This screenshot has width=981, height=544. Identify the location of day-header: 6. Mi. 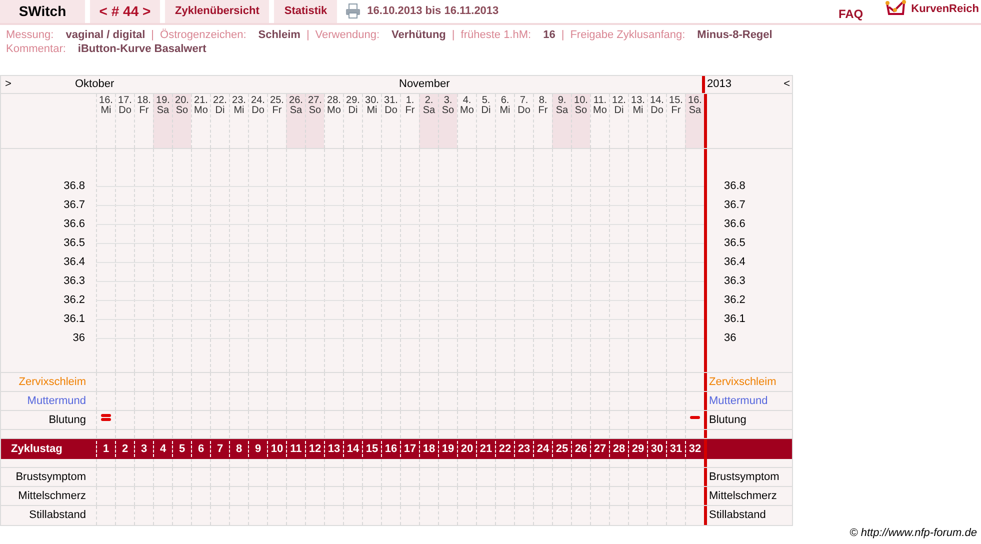
(504, 121).